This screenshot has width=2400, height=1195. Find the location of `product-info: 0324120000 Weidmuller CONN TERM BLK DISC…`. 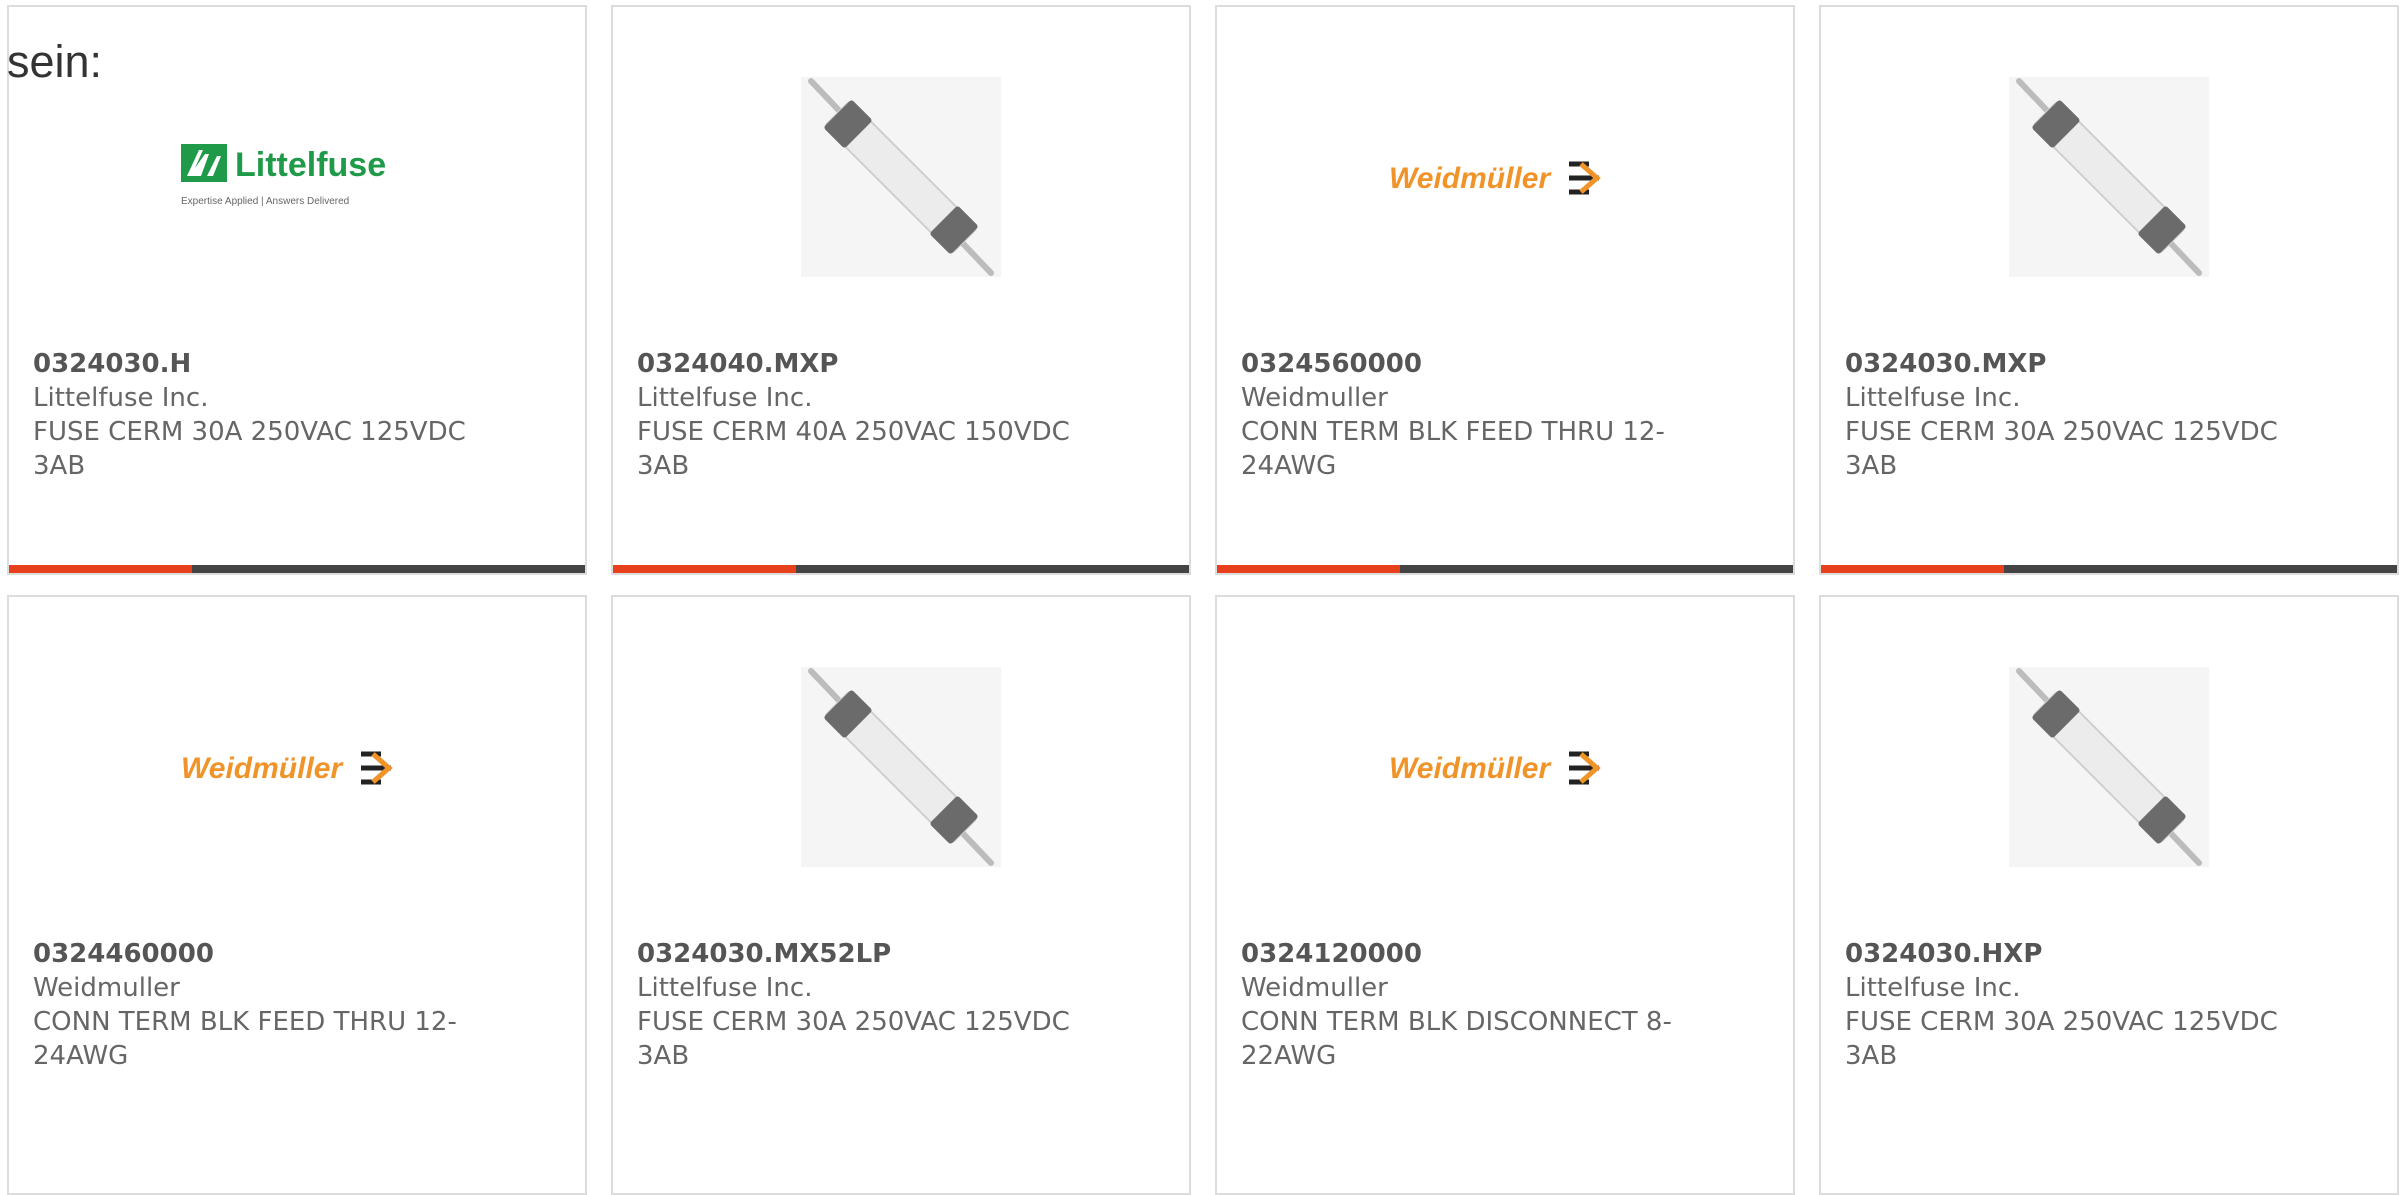

product-info: 0324120000 Weidmuller CONN TERM BLK DISC… is located at coordinates (1471, 1005).